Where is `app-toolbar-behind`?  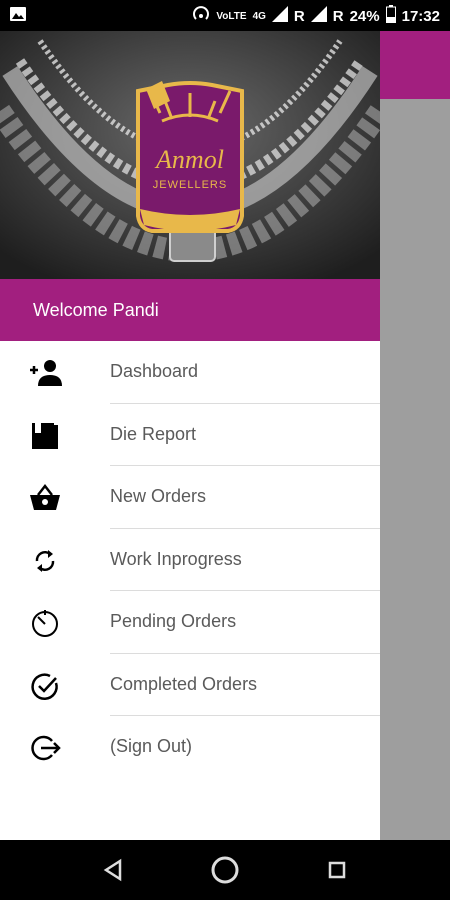 app-toolbar-behind is located at coordinates (415, 65).